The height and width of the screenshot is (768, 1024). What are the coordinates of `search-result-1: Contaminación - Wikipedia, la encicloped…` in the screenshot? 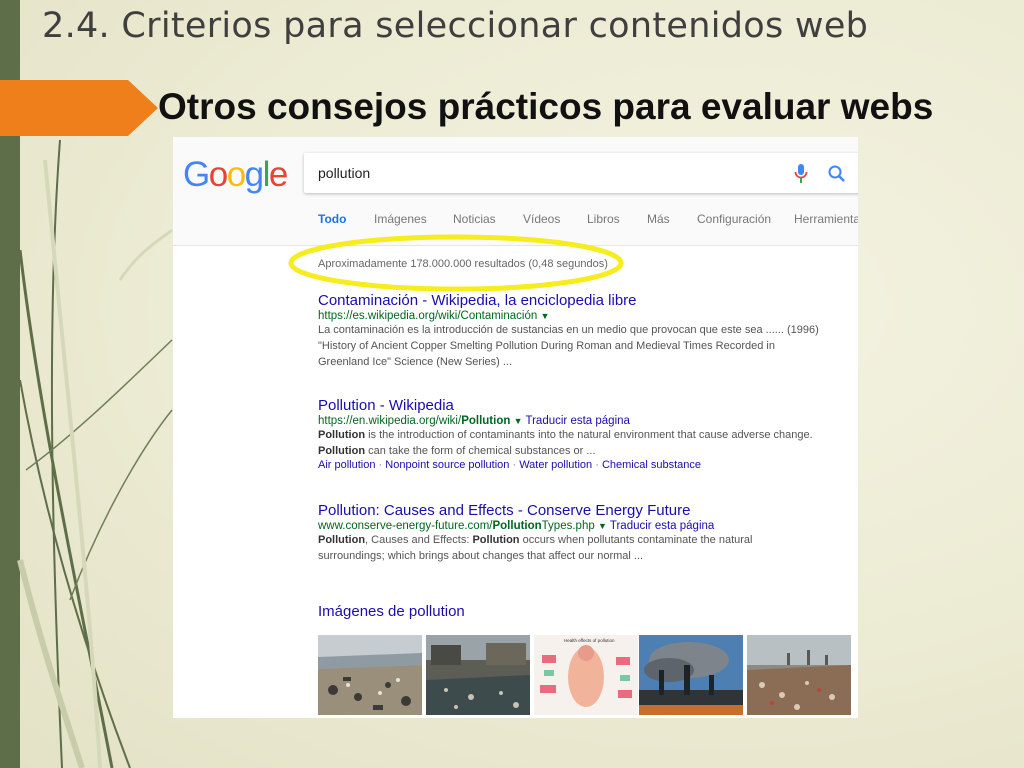 It's located at (585, 331).